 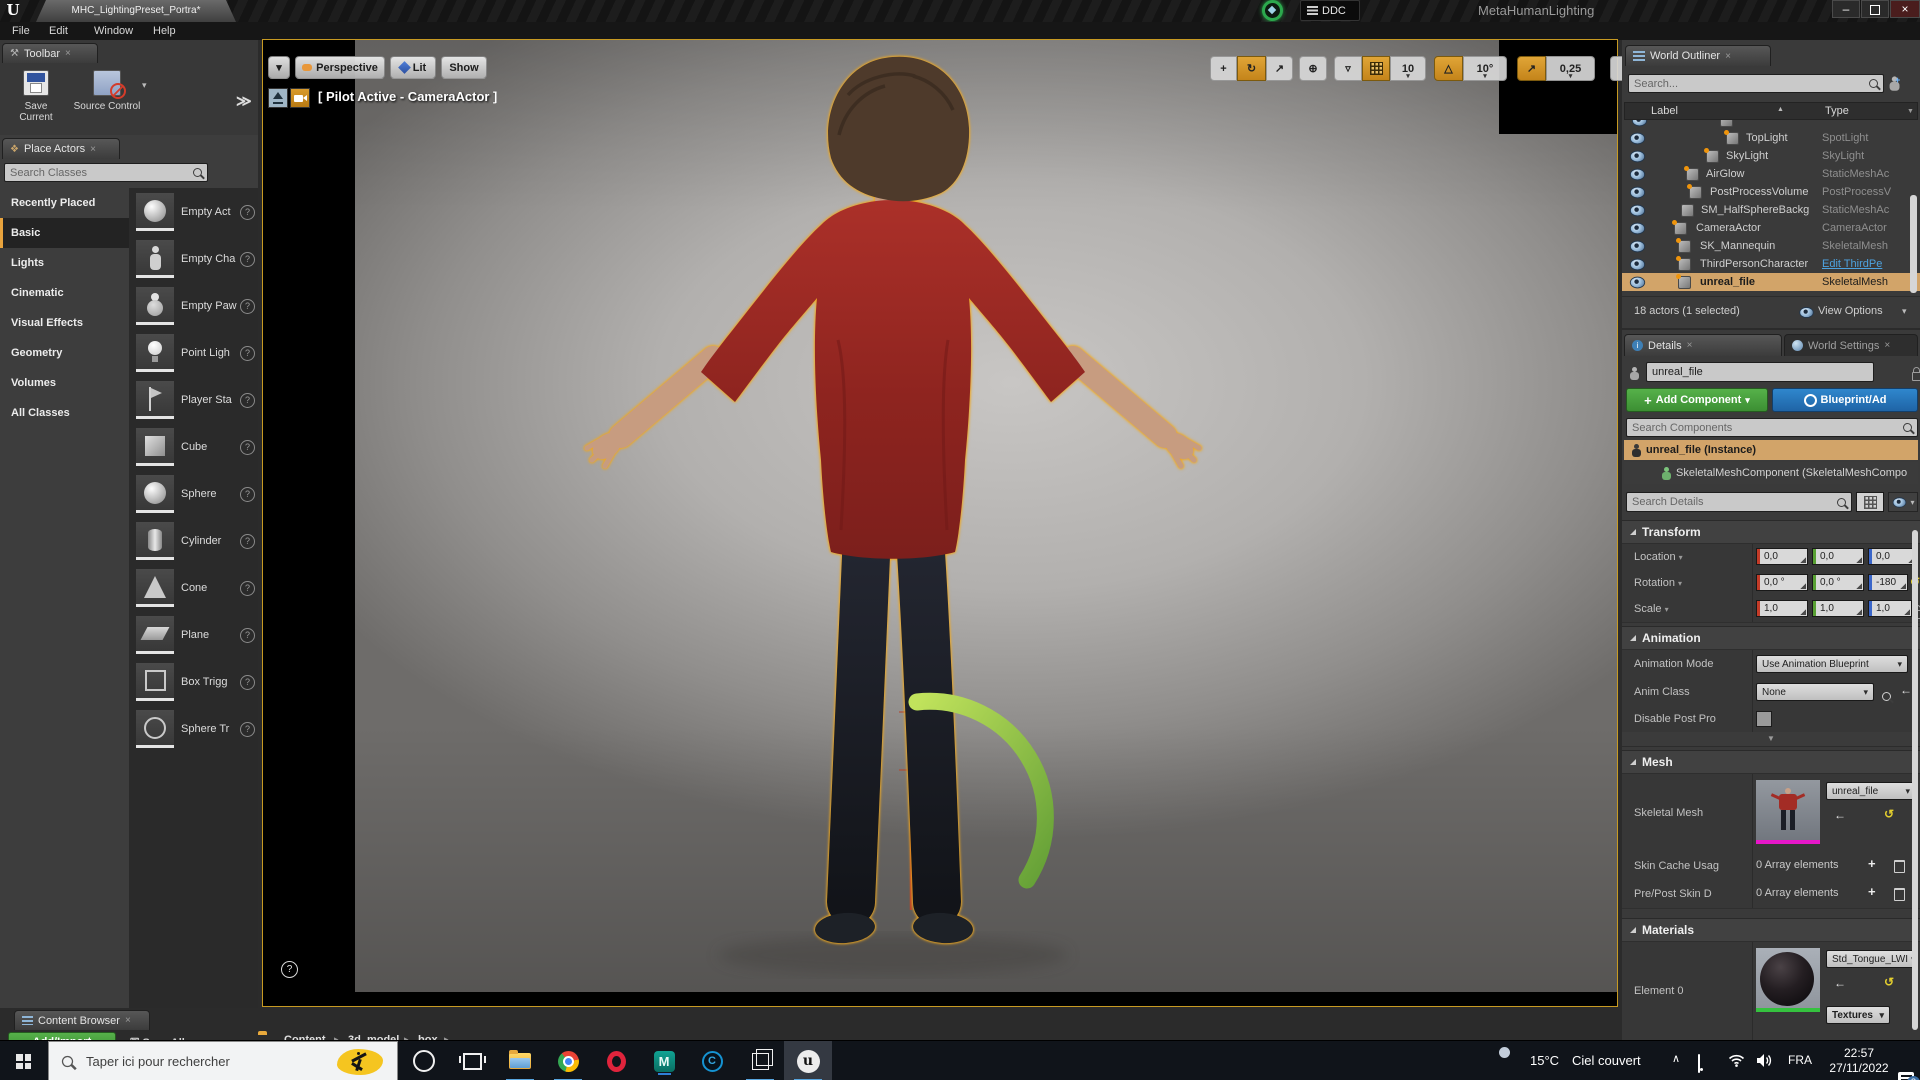 What do you see at coordinates (193, 636) in the screenshot?
I see `place-item-plane: Plane?` at bounding box center [193, 636].